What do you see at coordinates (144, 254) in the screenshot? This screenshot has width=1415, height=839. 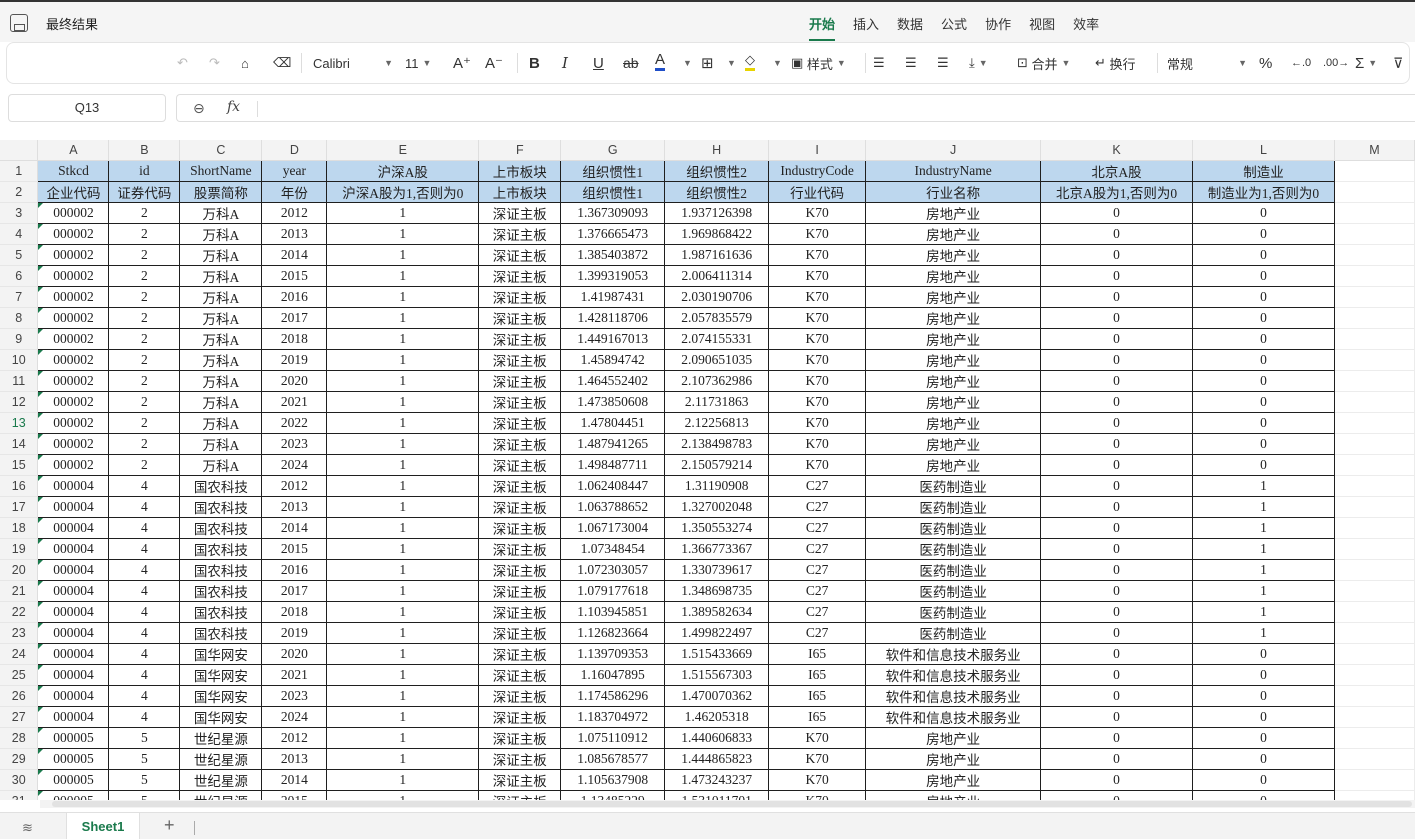 I see `data-cell: 2` at bounding box center [144, 254].